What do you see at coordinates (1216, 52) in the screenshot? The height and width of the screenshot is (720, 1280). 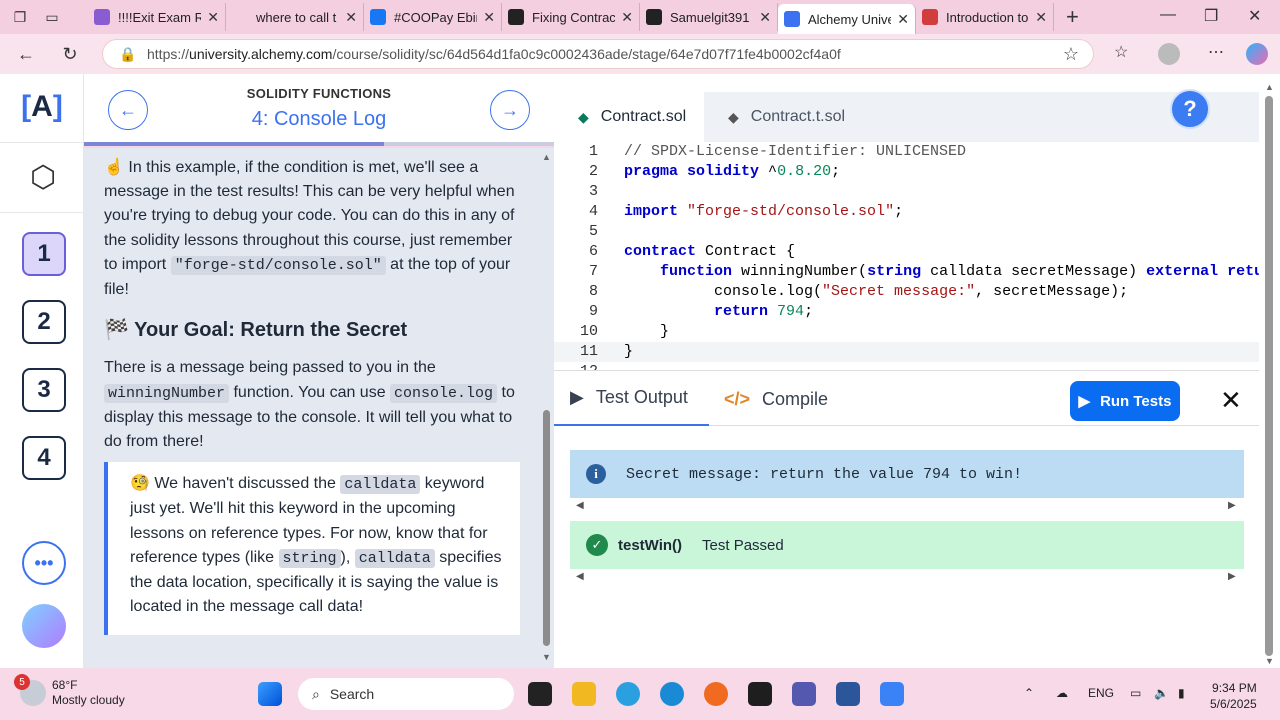 I see `more-menu-icon: ⋯` at bounding box center [1216, 52].